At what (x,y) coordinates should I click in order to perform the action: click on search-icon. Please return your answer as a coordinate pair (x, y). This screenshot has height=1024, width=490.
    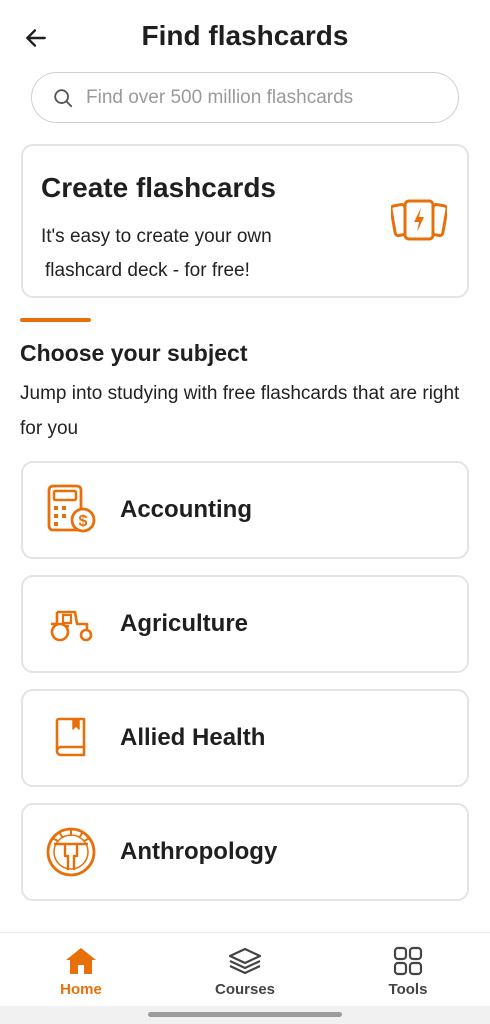
    Looking at the image, I should click on (63, 97).